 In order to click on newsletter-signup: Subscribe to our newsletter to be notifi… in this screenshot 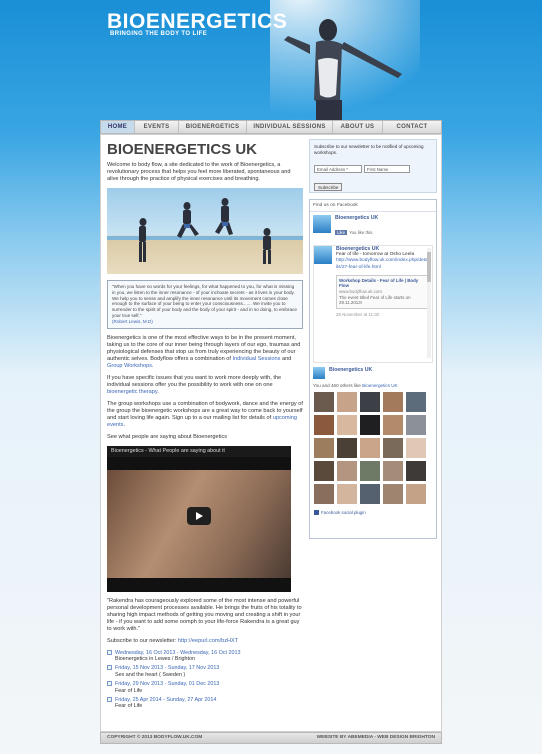, I will do `click(373, 166)`.